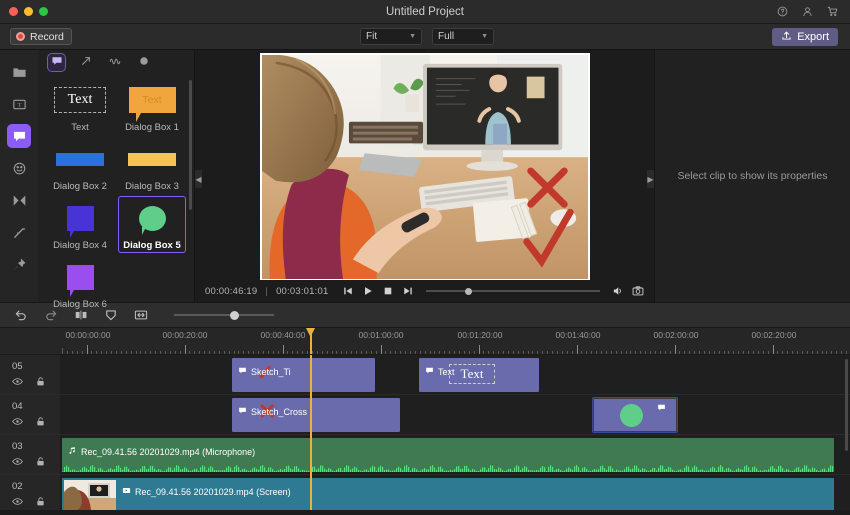  I want to click on export-button-label: Export, so click(813, 36).